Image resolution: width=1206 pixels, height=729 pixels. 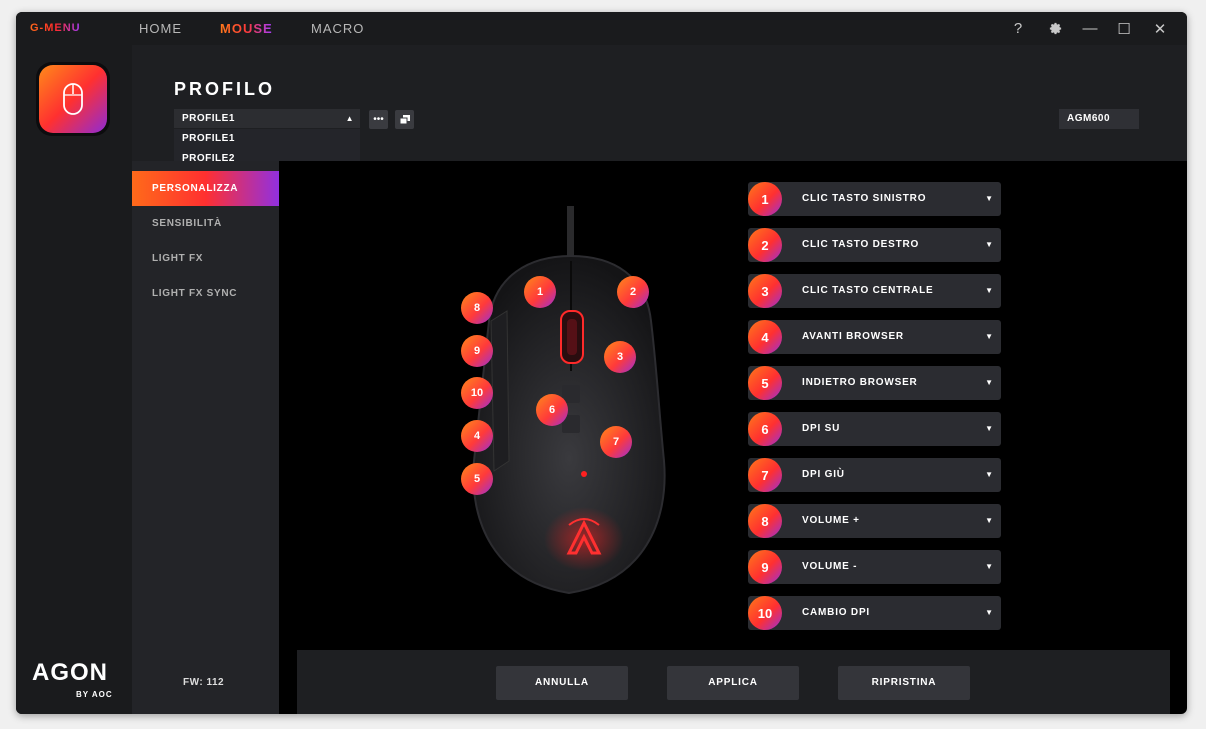 What do you see at coordinates (765, 475) in the screenshot?
I see `assignment-number: 7` at bounding box center [765, 475].